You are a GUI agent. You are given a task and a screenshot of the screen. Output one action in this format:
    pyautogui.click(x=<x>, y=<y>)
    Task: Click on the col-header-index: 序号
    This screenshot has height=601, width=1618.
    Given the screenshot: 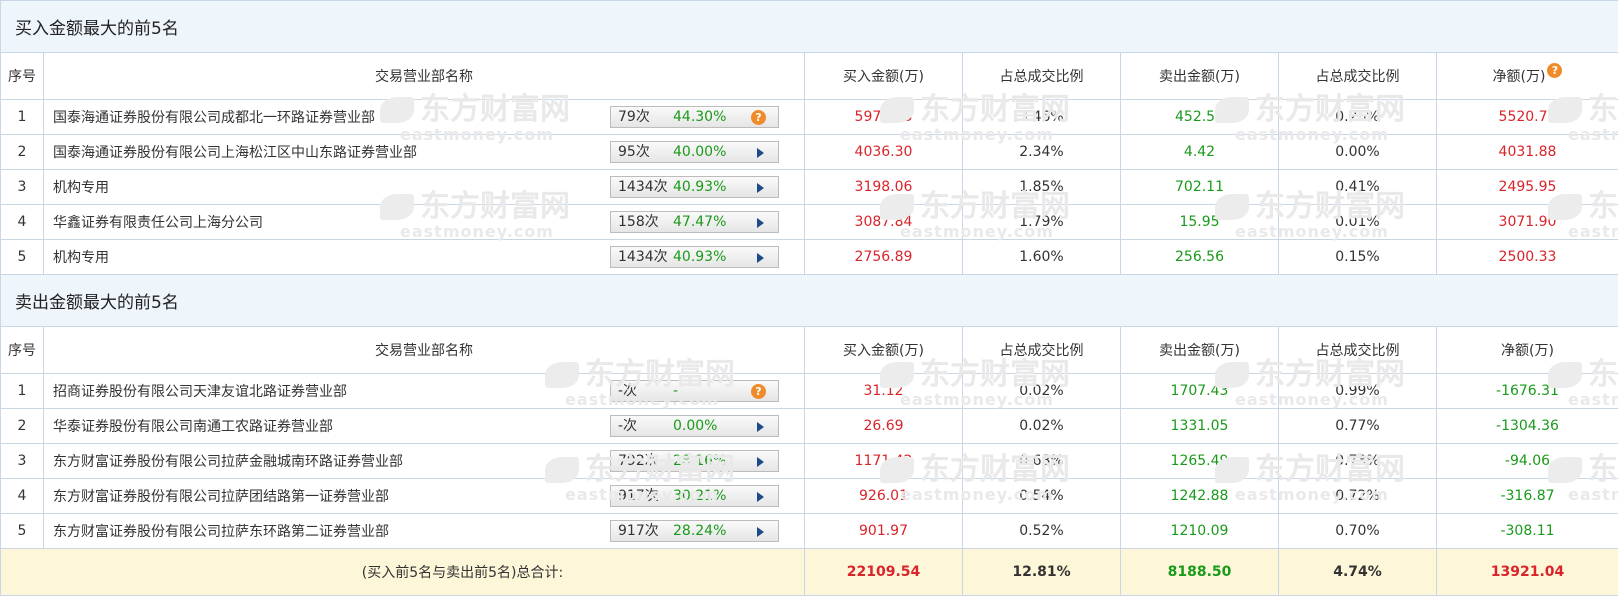 What is the action you would take?
    pyautogui.click(x=22, y=350)
    